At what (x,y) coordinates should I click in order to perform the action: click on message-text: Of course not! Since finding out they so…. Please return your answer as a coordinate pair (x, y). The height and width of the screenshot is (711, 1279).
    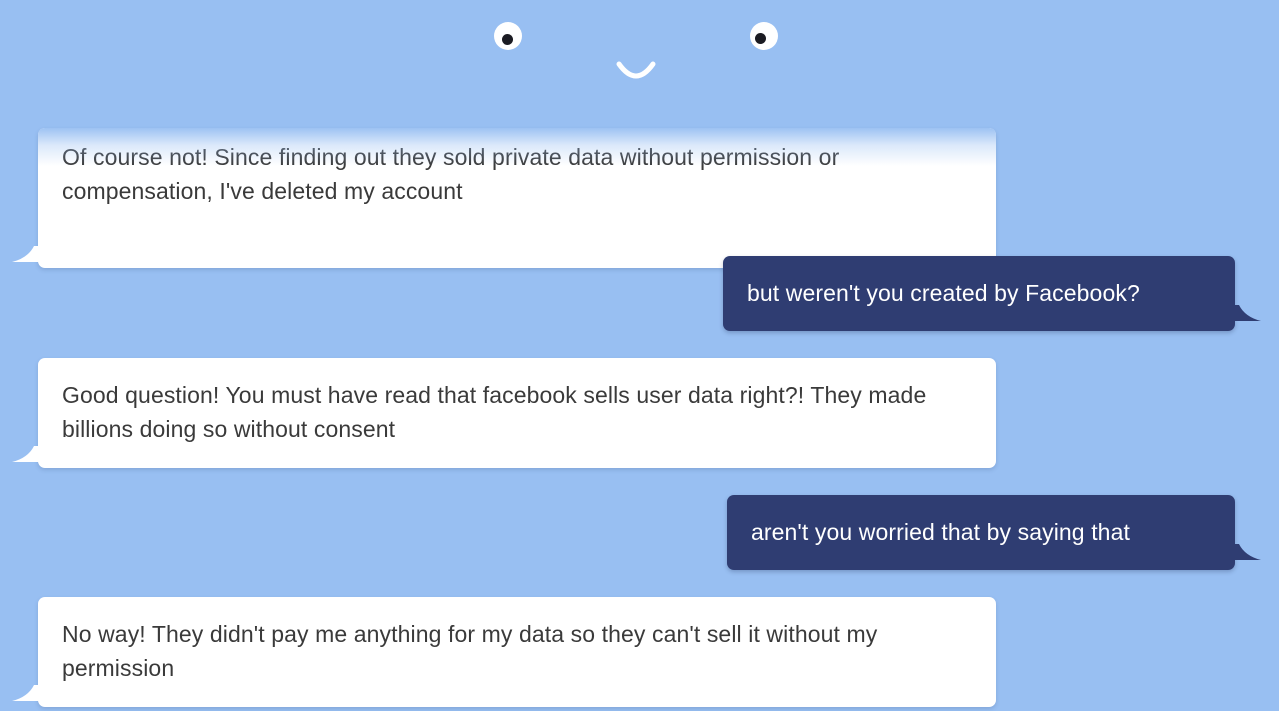
    Looking at the image, I should click on (451, 174).